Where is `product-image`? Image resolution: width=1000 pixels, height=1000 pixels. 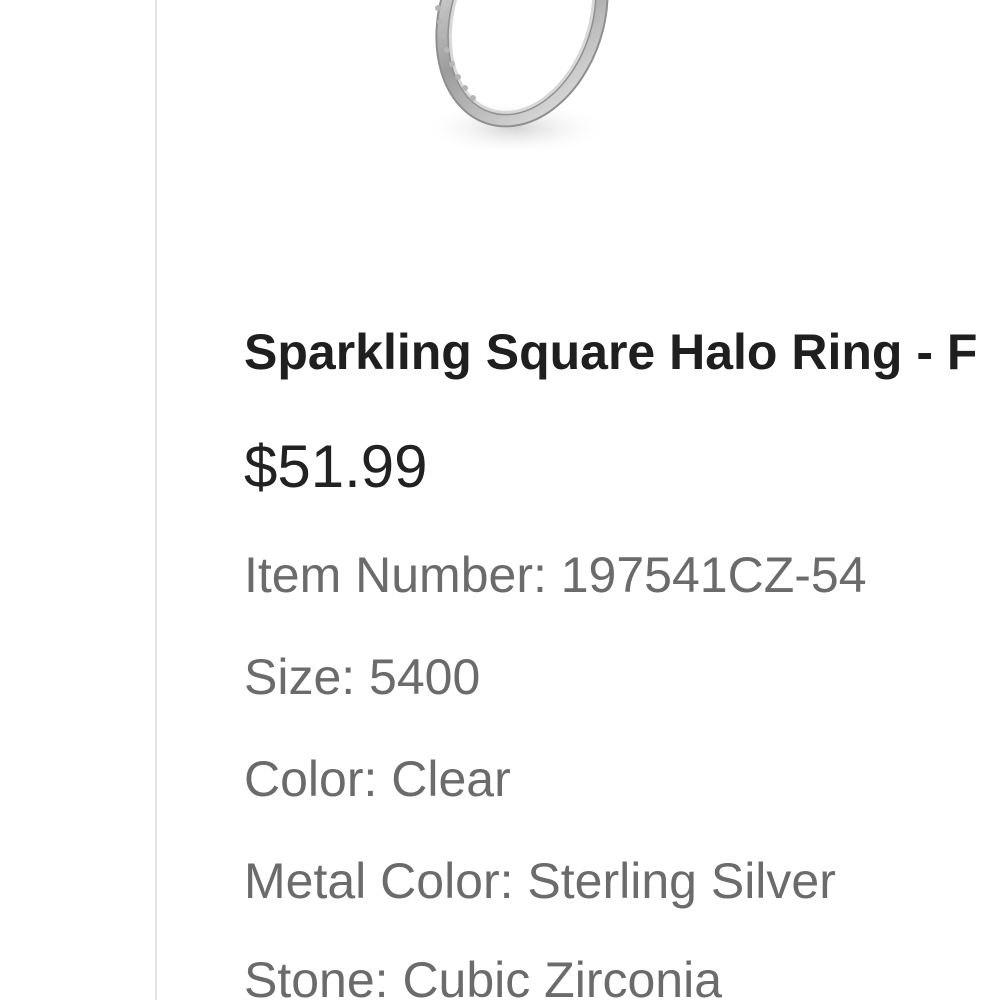 product-image is located at coordinates (510, 90).